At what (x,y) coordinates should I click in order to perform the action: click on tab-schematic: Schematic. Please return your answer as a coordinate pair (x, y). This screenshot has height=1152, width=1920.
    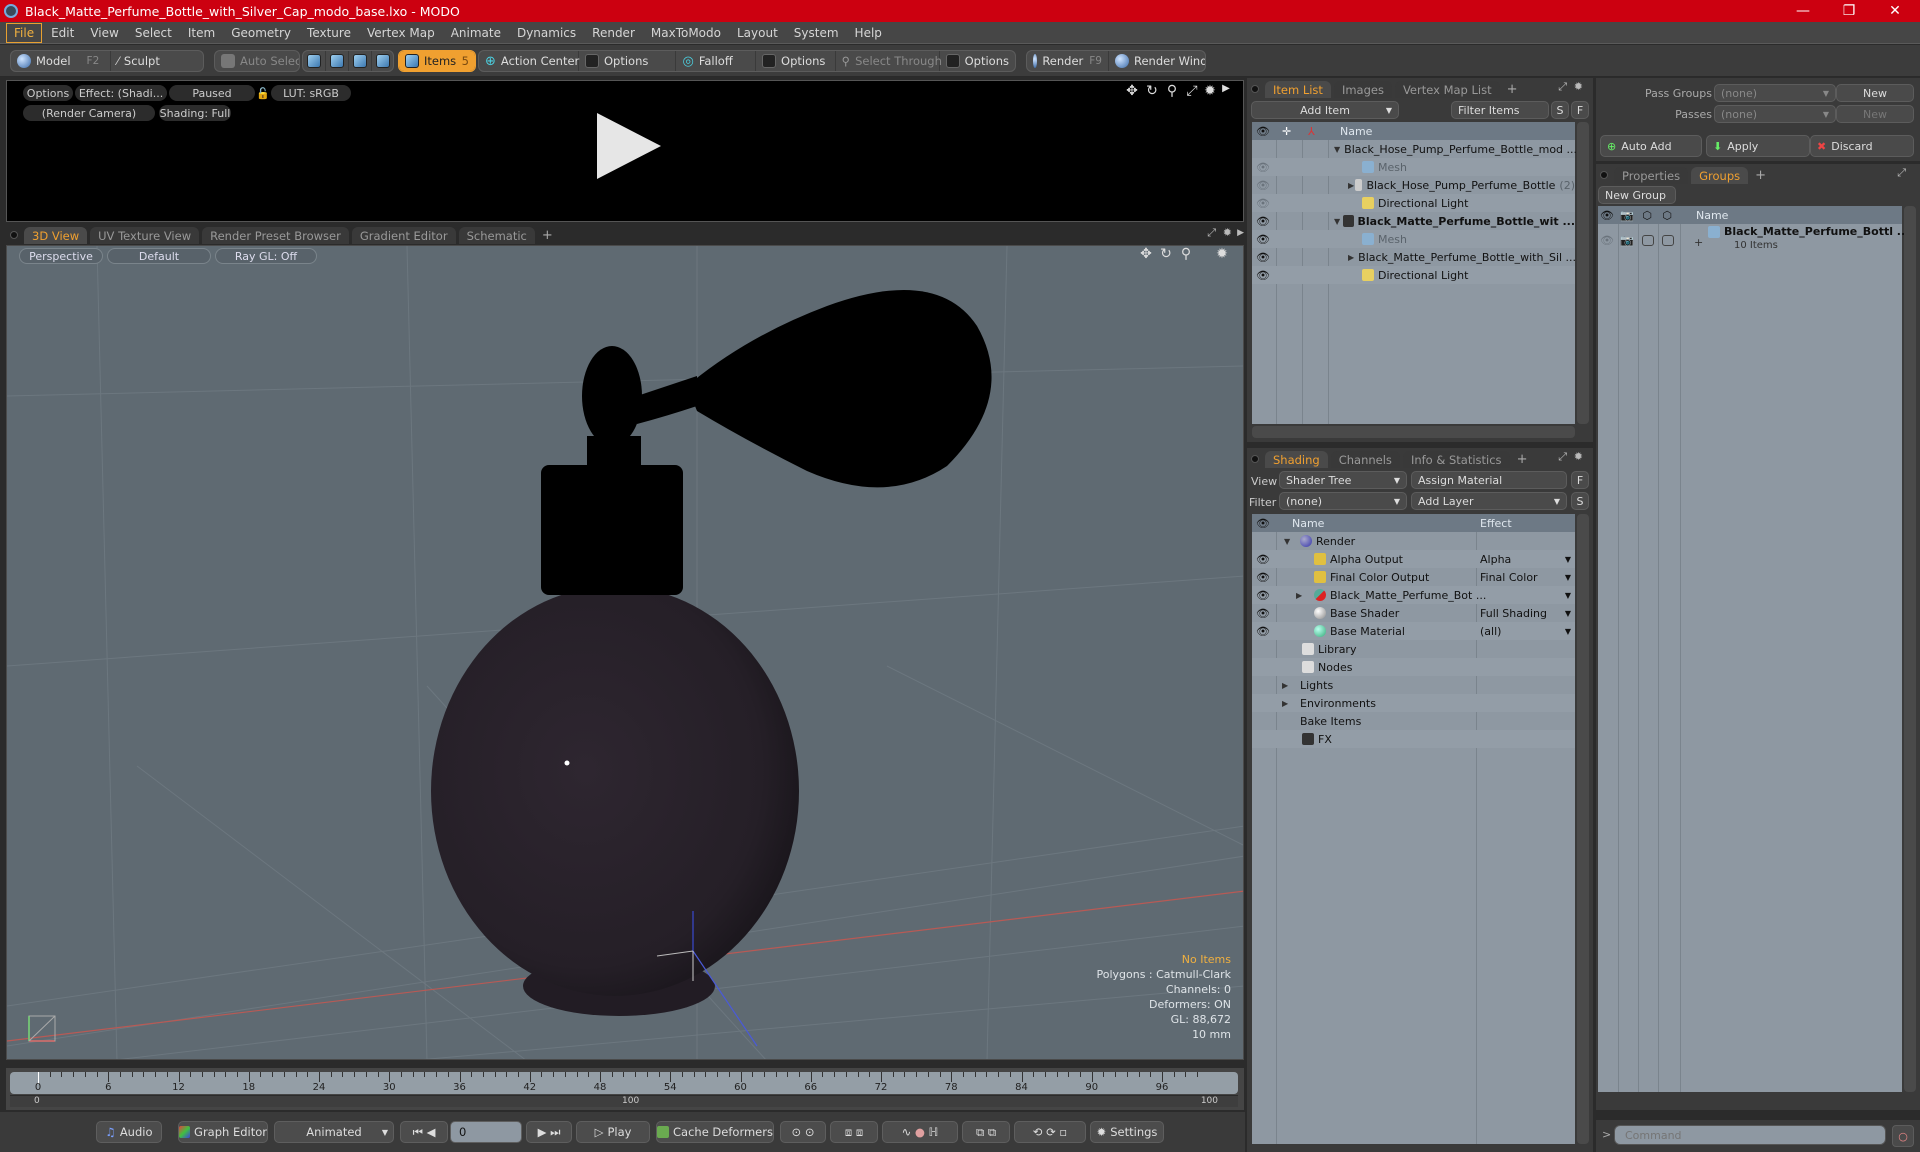
    Looking at the image, I should click on (496, 235).